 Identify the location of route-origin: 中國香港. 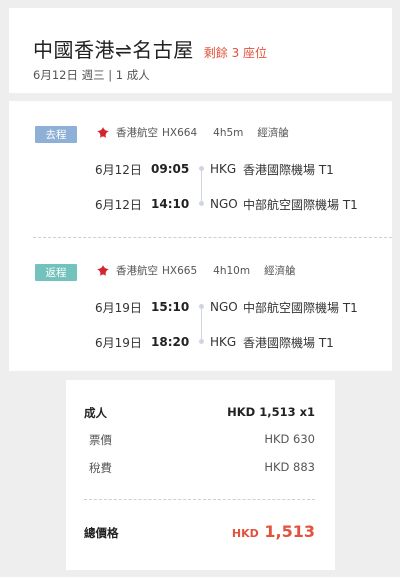
(74, 50).